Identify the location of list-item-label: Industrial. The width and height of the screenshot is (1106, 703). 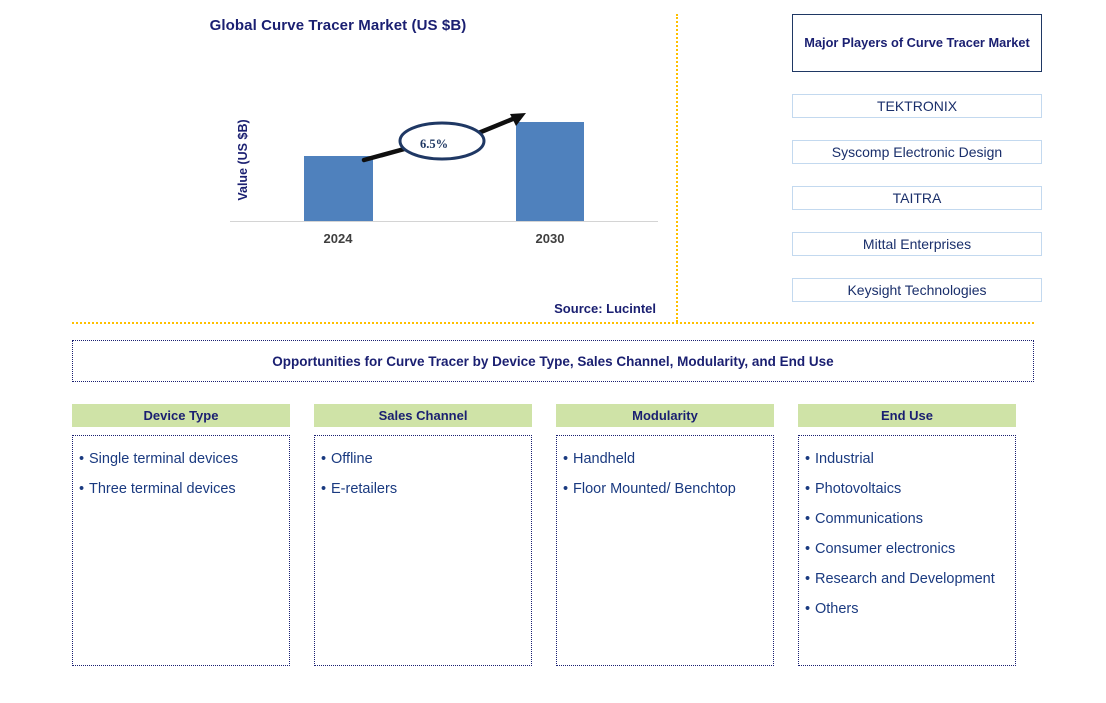
(844, 459).